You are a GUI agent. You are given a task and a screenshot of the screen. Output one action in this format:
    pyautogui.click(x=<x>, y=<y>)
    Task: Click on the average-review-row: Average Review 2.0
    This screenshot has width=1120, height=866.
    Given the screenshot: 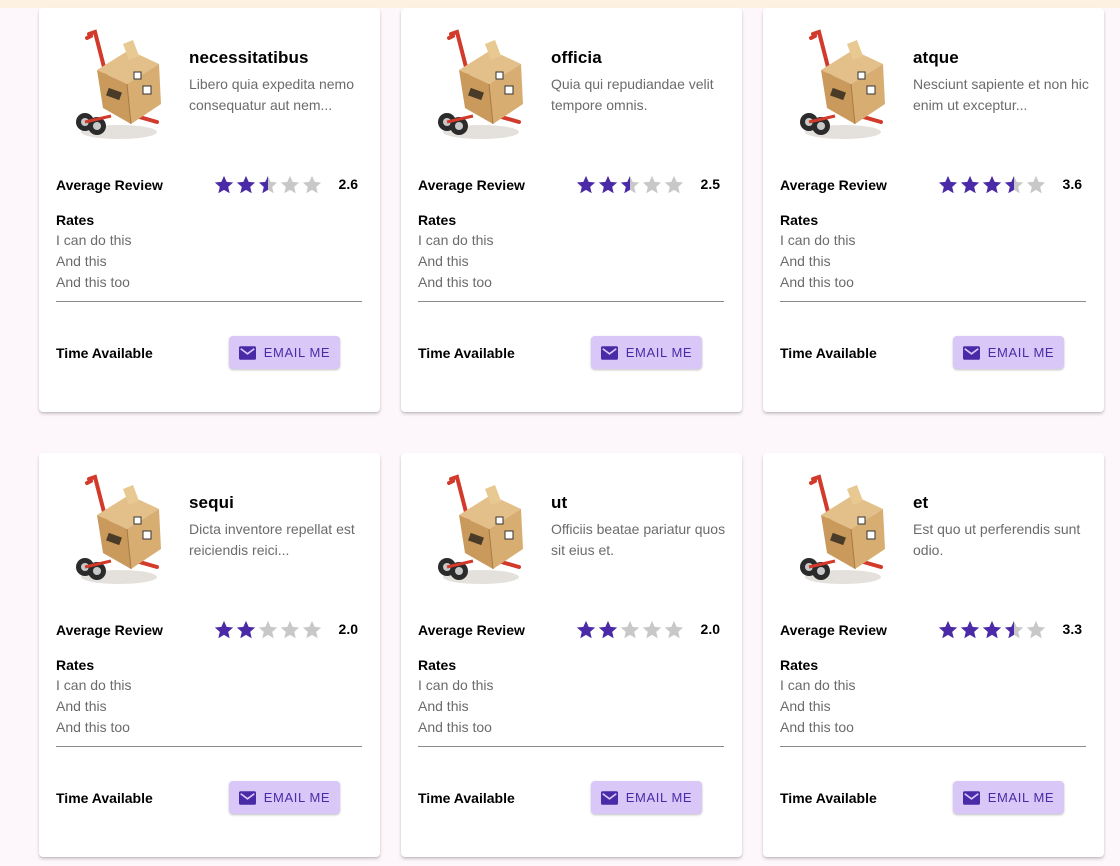 What is the action you would take?
    pyautogui.click(x=207, y=630)
    